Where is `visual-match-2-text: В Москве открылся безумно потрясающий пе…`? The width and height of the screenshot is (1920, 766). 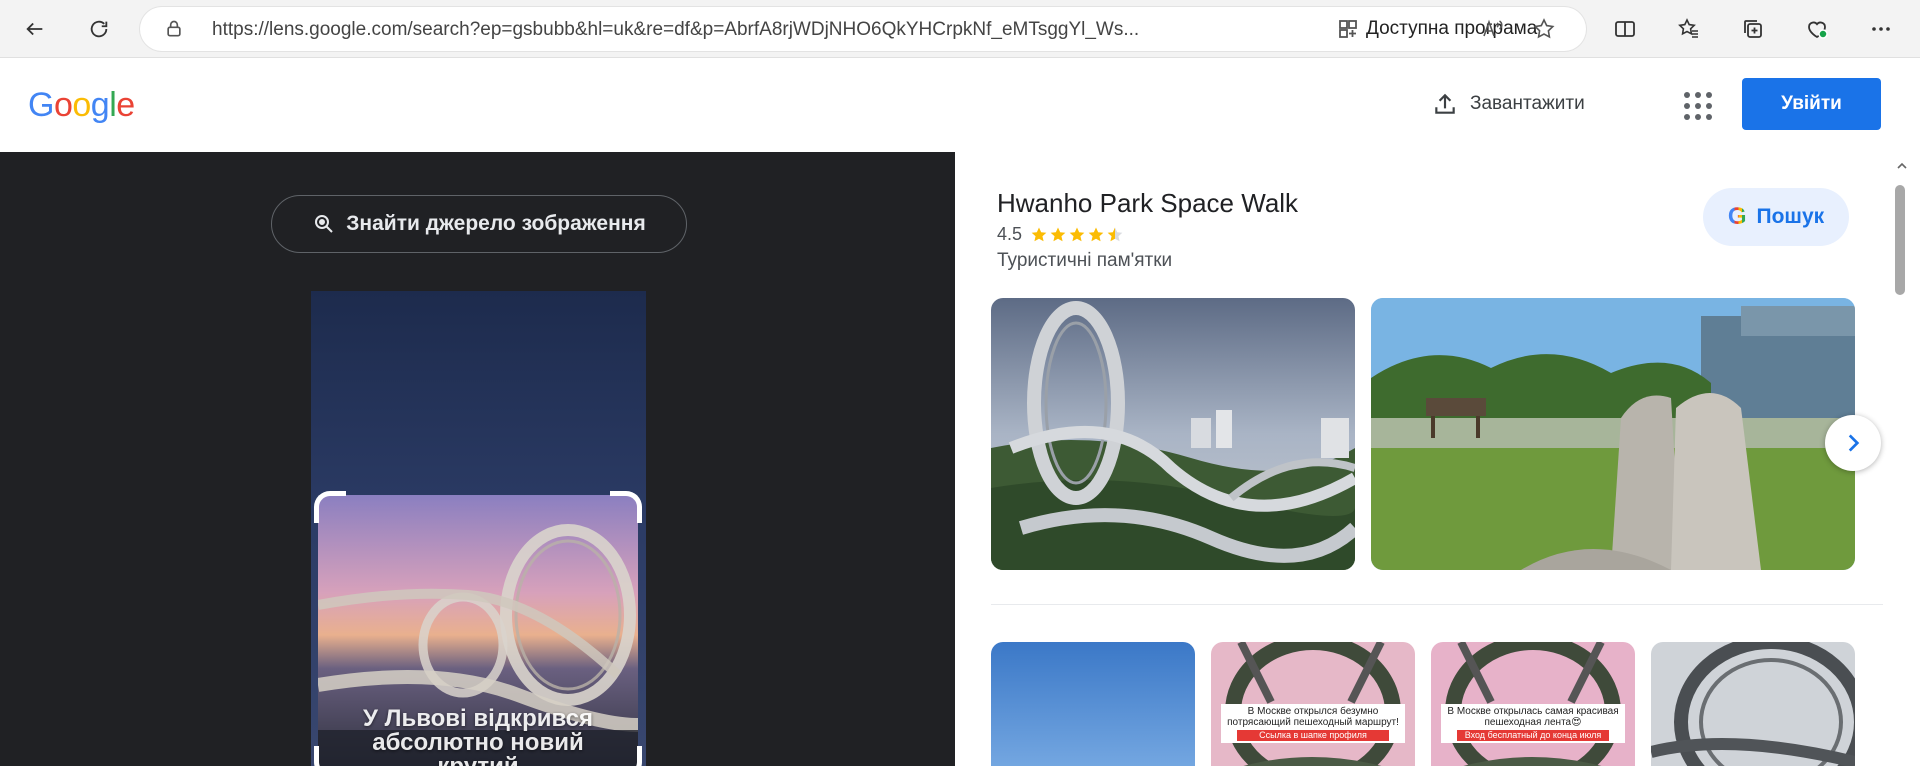
visual-match-2-text: В Москве открылся безумно потрясающий пе… is located at coordinates (1313, 723).